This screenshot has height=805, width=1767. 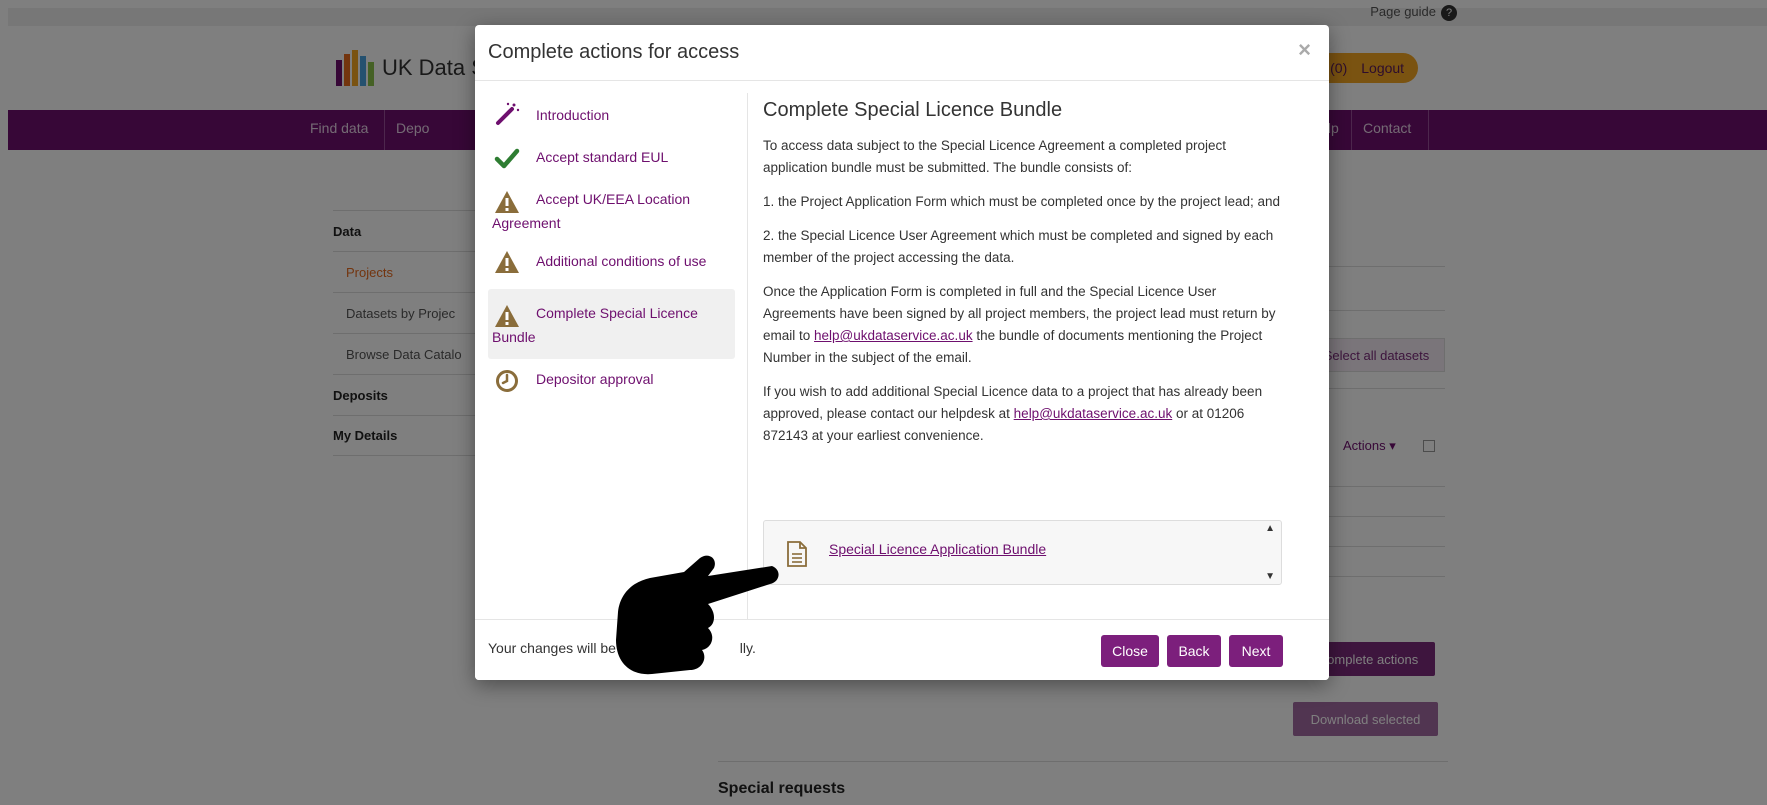 What do you see at coordinates (1256, 651) in the screenshot?
I see `next-button: Next` at bounding box center [1256, 651].